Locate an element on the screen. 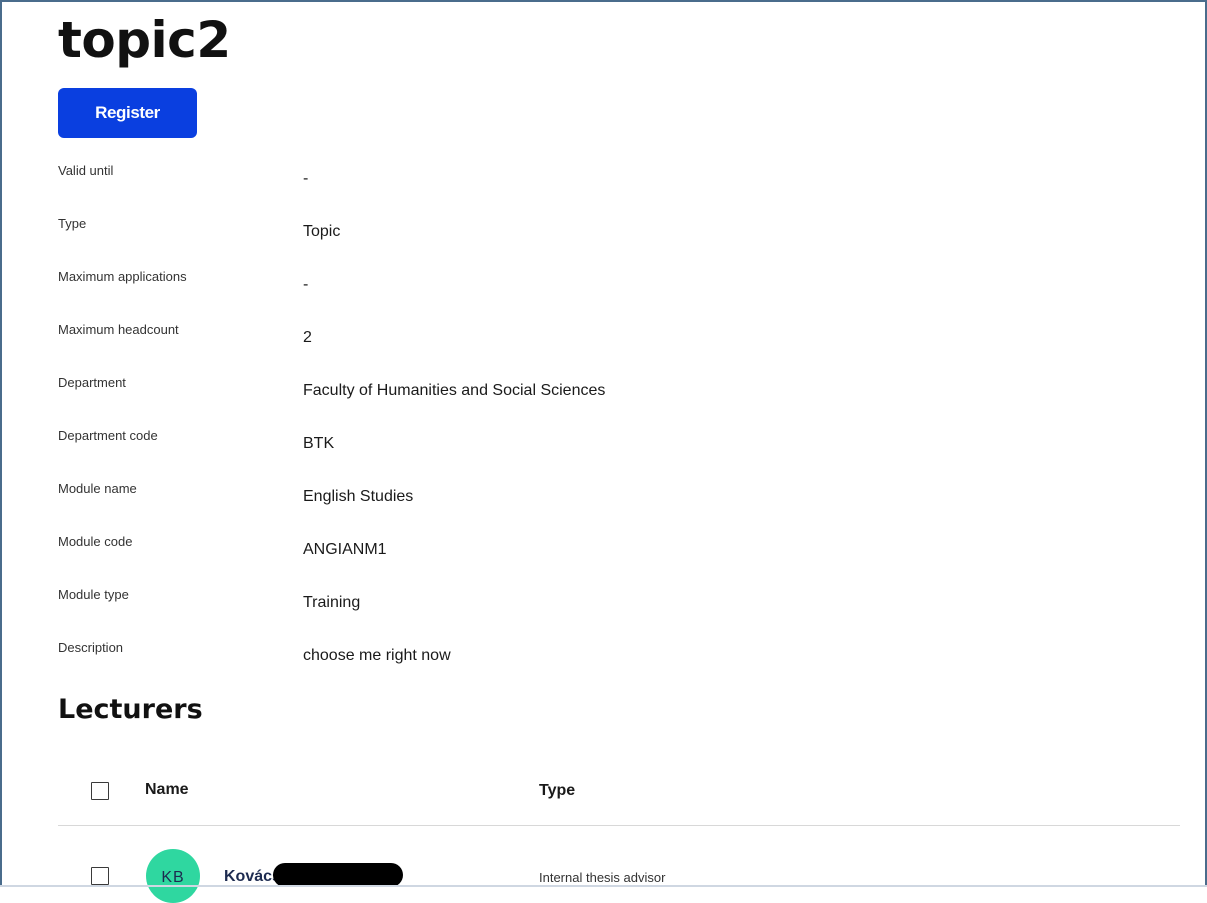 This screenshot has width=1207, height=903. detail-row-module-name: Module name English Studies is located at coordinates (608, 500).